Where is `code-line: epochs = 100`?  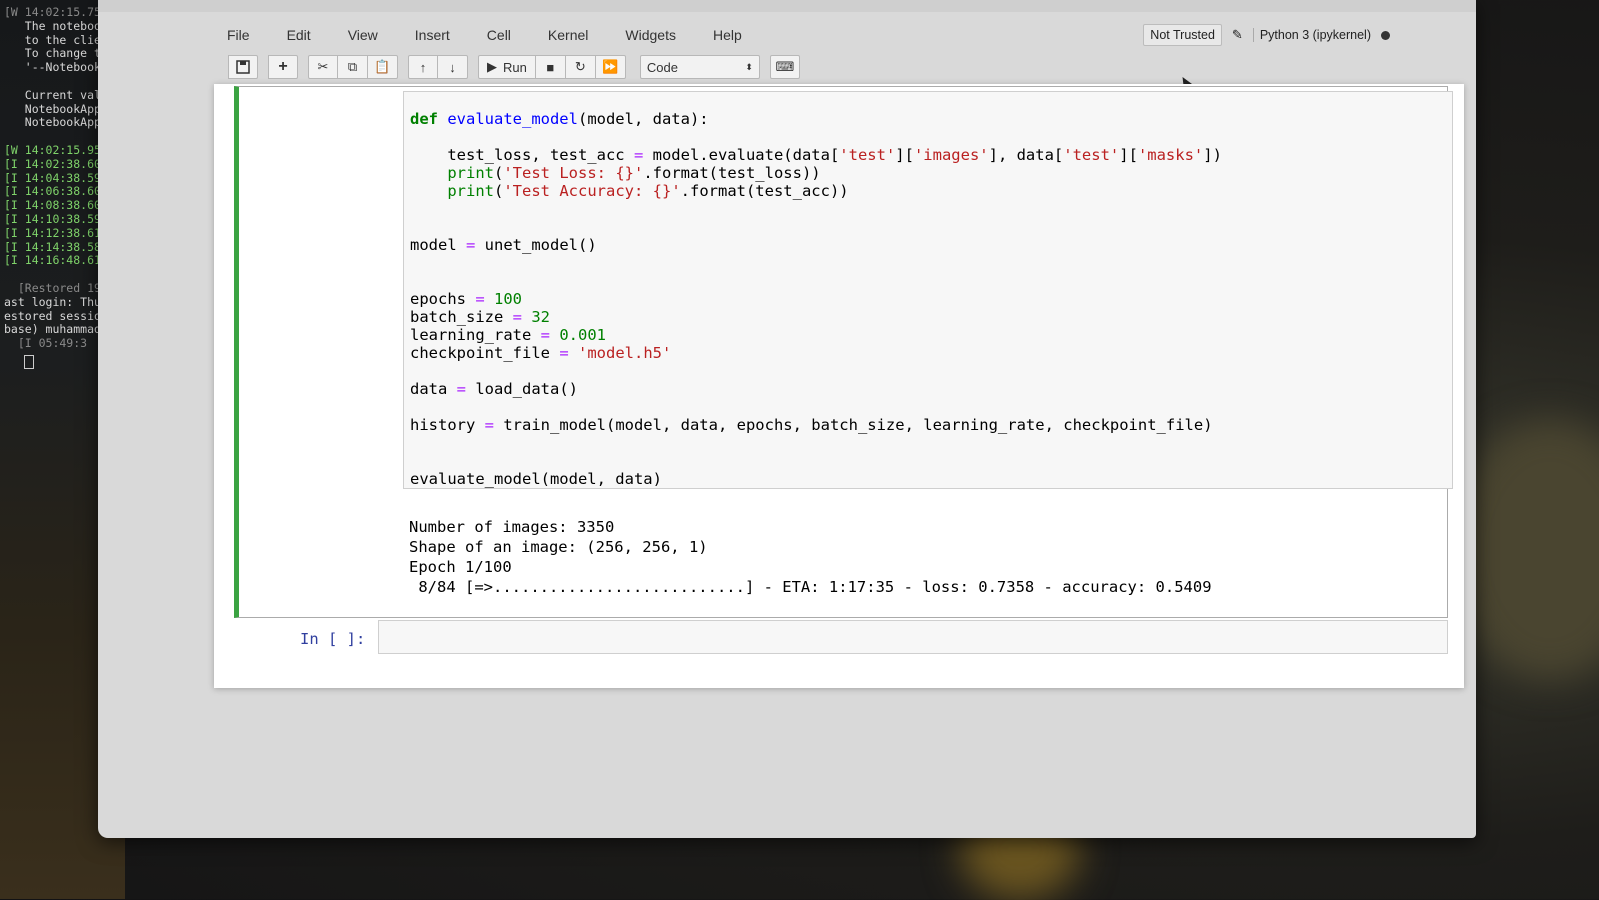
code-line: epochs = 100 is located at coordinates (816, 299).